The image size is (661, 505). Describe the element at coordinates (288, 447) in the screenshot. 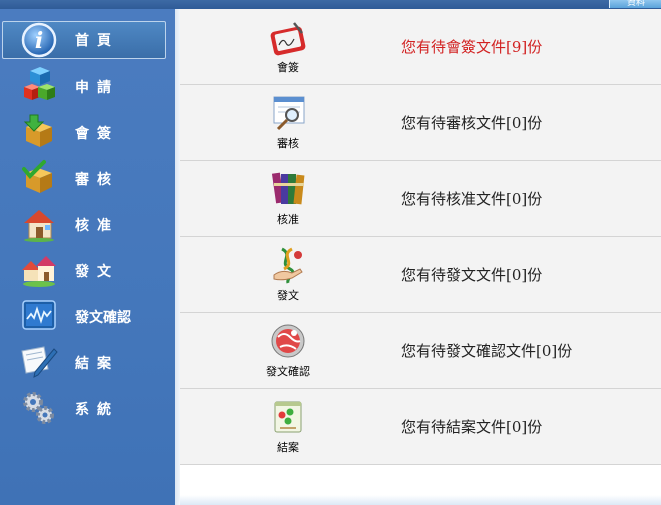

I see `task-caption: 結案` at that location.